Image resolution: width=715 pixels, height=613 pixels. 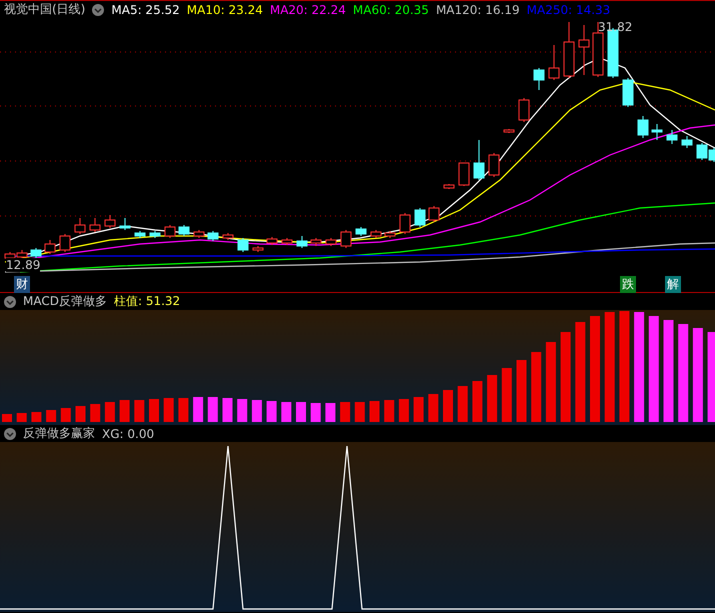 I want to click on high-price-label: 31.82, so click(x=615, y=27).